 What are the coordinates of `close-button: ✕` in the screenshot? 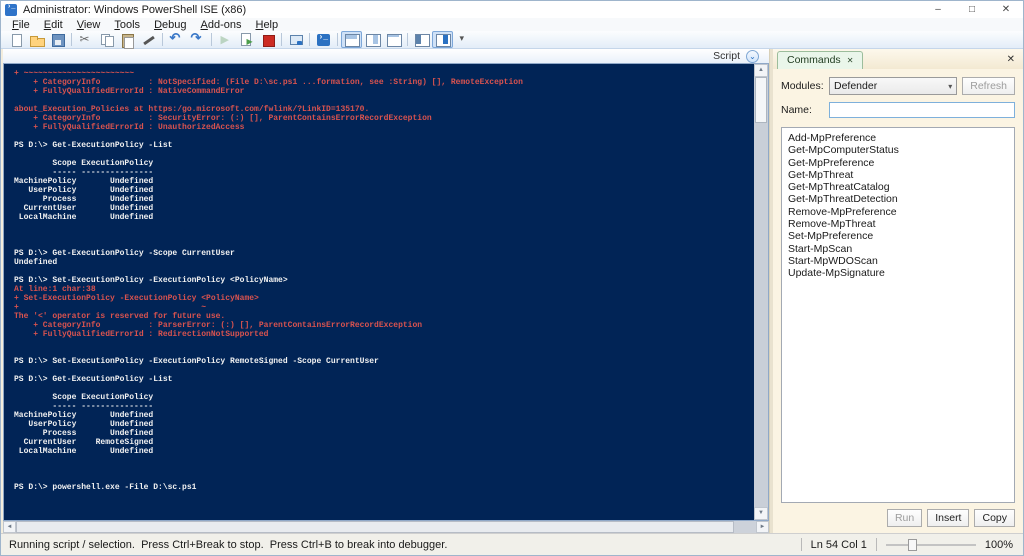 It's located at (1006, 9).